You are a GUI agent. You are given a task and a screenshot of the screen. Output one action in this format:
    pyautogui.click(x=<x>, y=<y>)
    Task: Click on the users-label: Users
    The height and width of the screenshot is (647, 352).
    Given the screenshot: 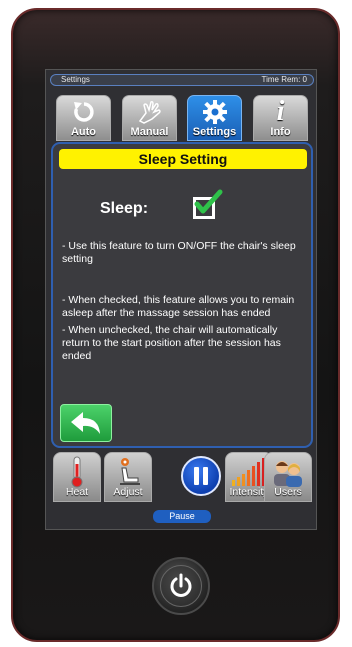 What is the action you would take?
    pyautogui.click(x=288, y=492)
    